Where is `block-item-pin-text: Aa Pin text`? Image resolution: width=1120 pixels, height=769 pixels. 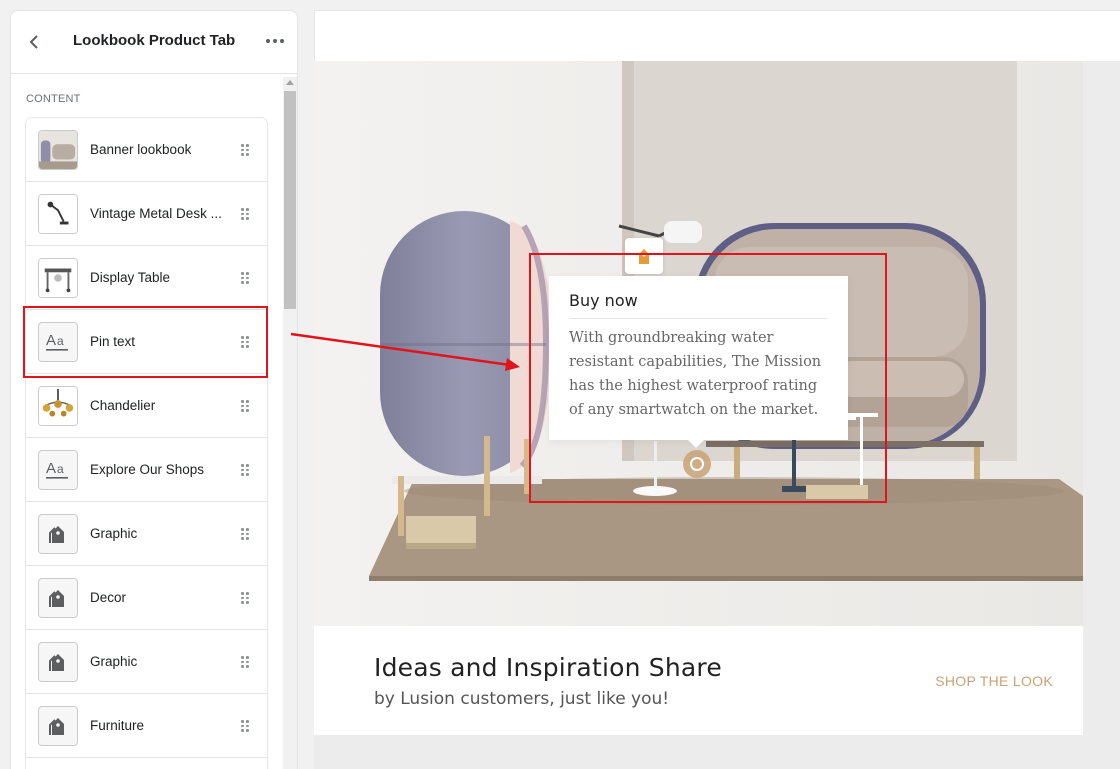 block-item-pin-text: Aa Pin text is located at coordinates (146, 342).